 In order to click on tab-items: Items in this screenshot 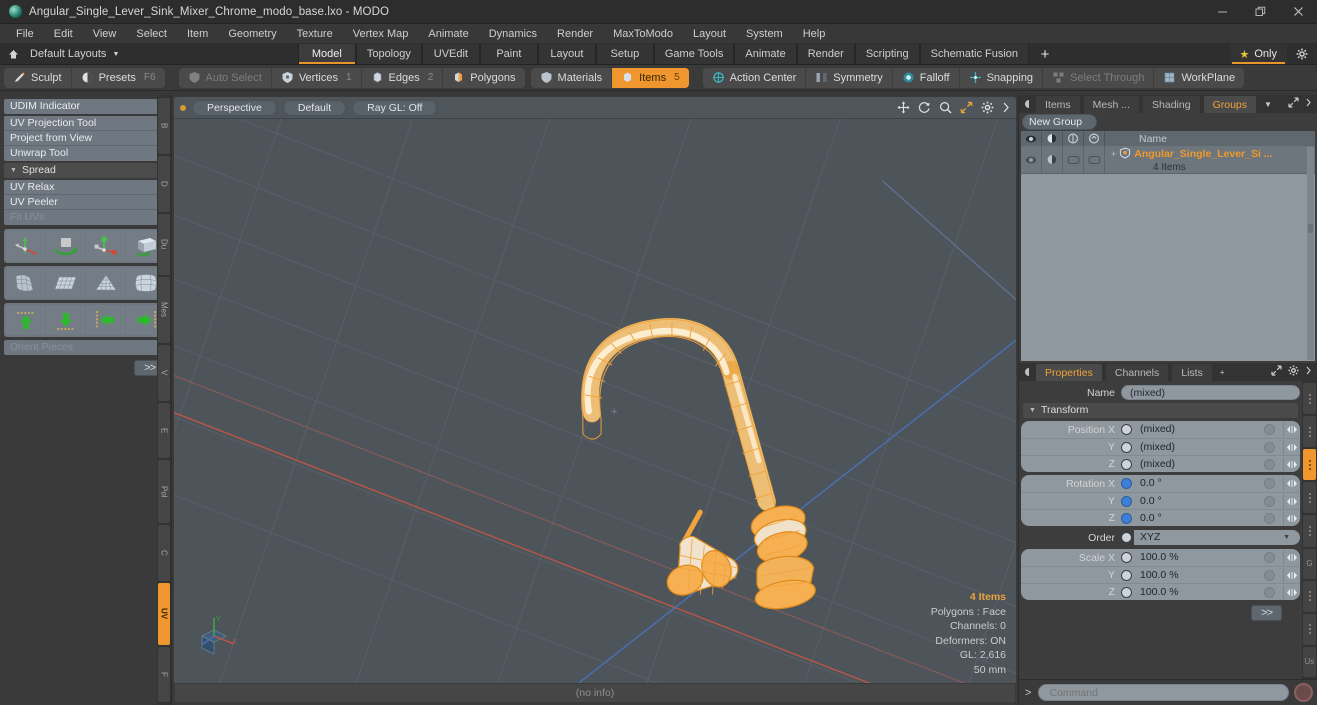, I will do `click(1058, 104)`.